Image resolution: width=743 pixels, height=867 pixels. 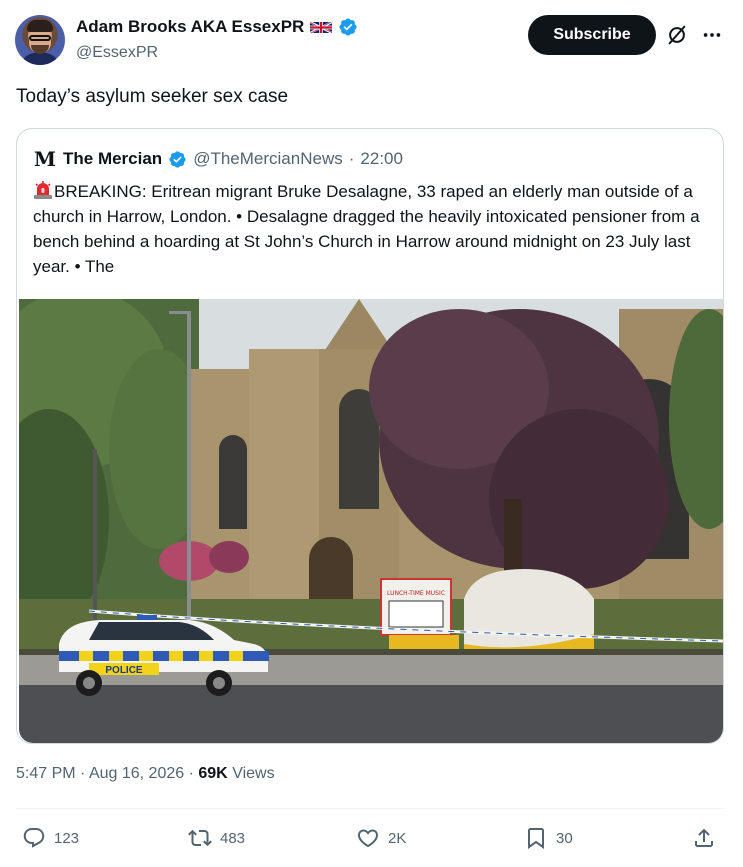 What do you see at coordinates (200, 838) in the screenshot?
I see `repost-icon` at bounding box center [200, 838].